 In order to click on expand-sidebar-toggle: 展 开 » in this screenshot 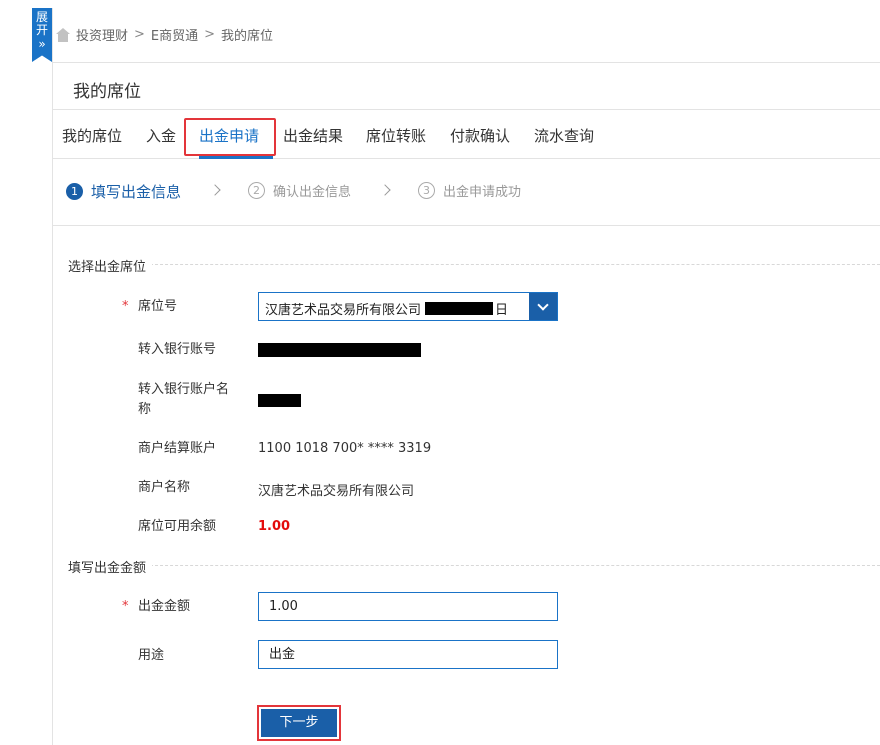, I will do `click(42, 35)`.